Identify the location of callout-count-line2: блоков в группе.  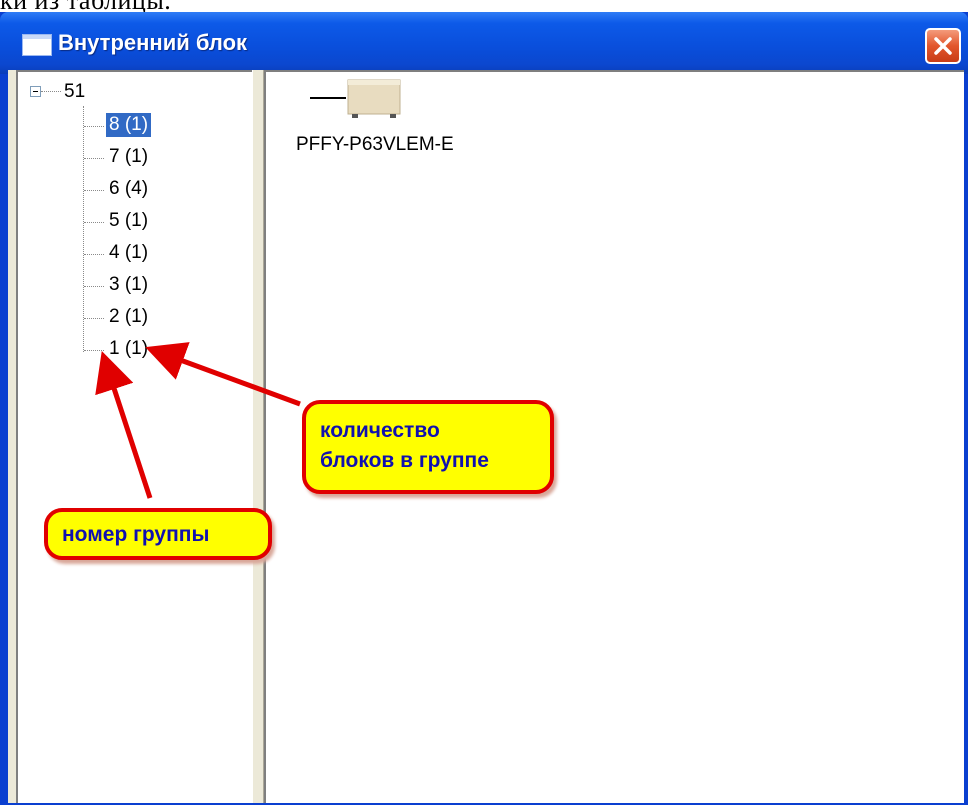
(404, 460).